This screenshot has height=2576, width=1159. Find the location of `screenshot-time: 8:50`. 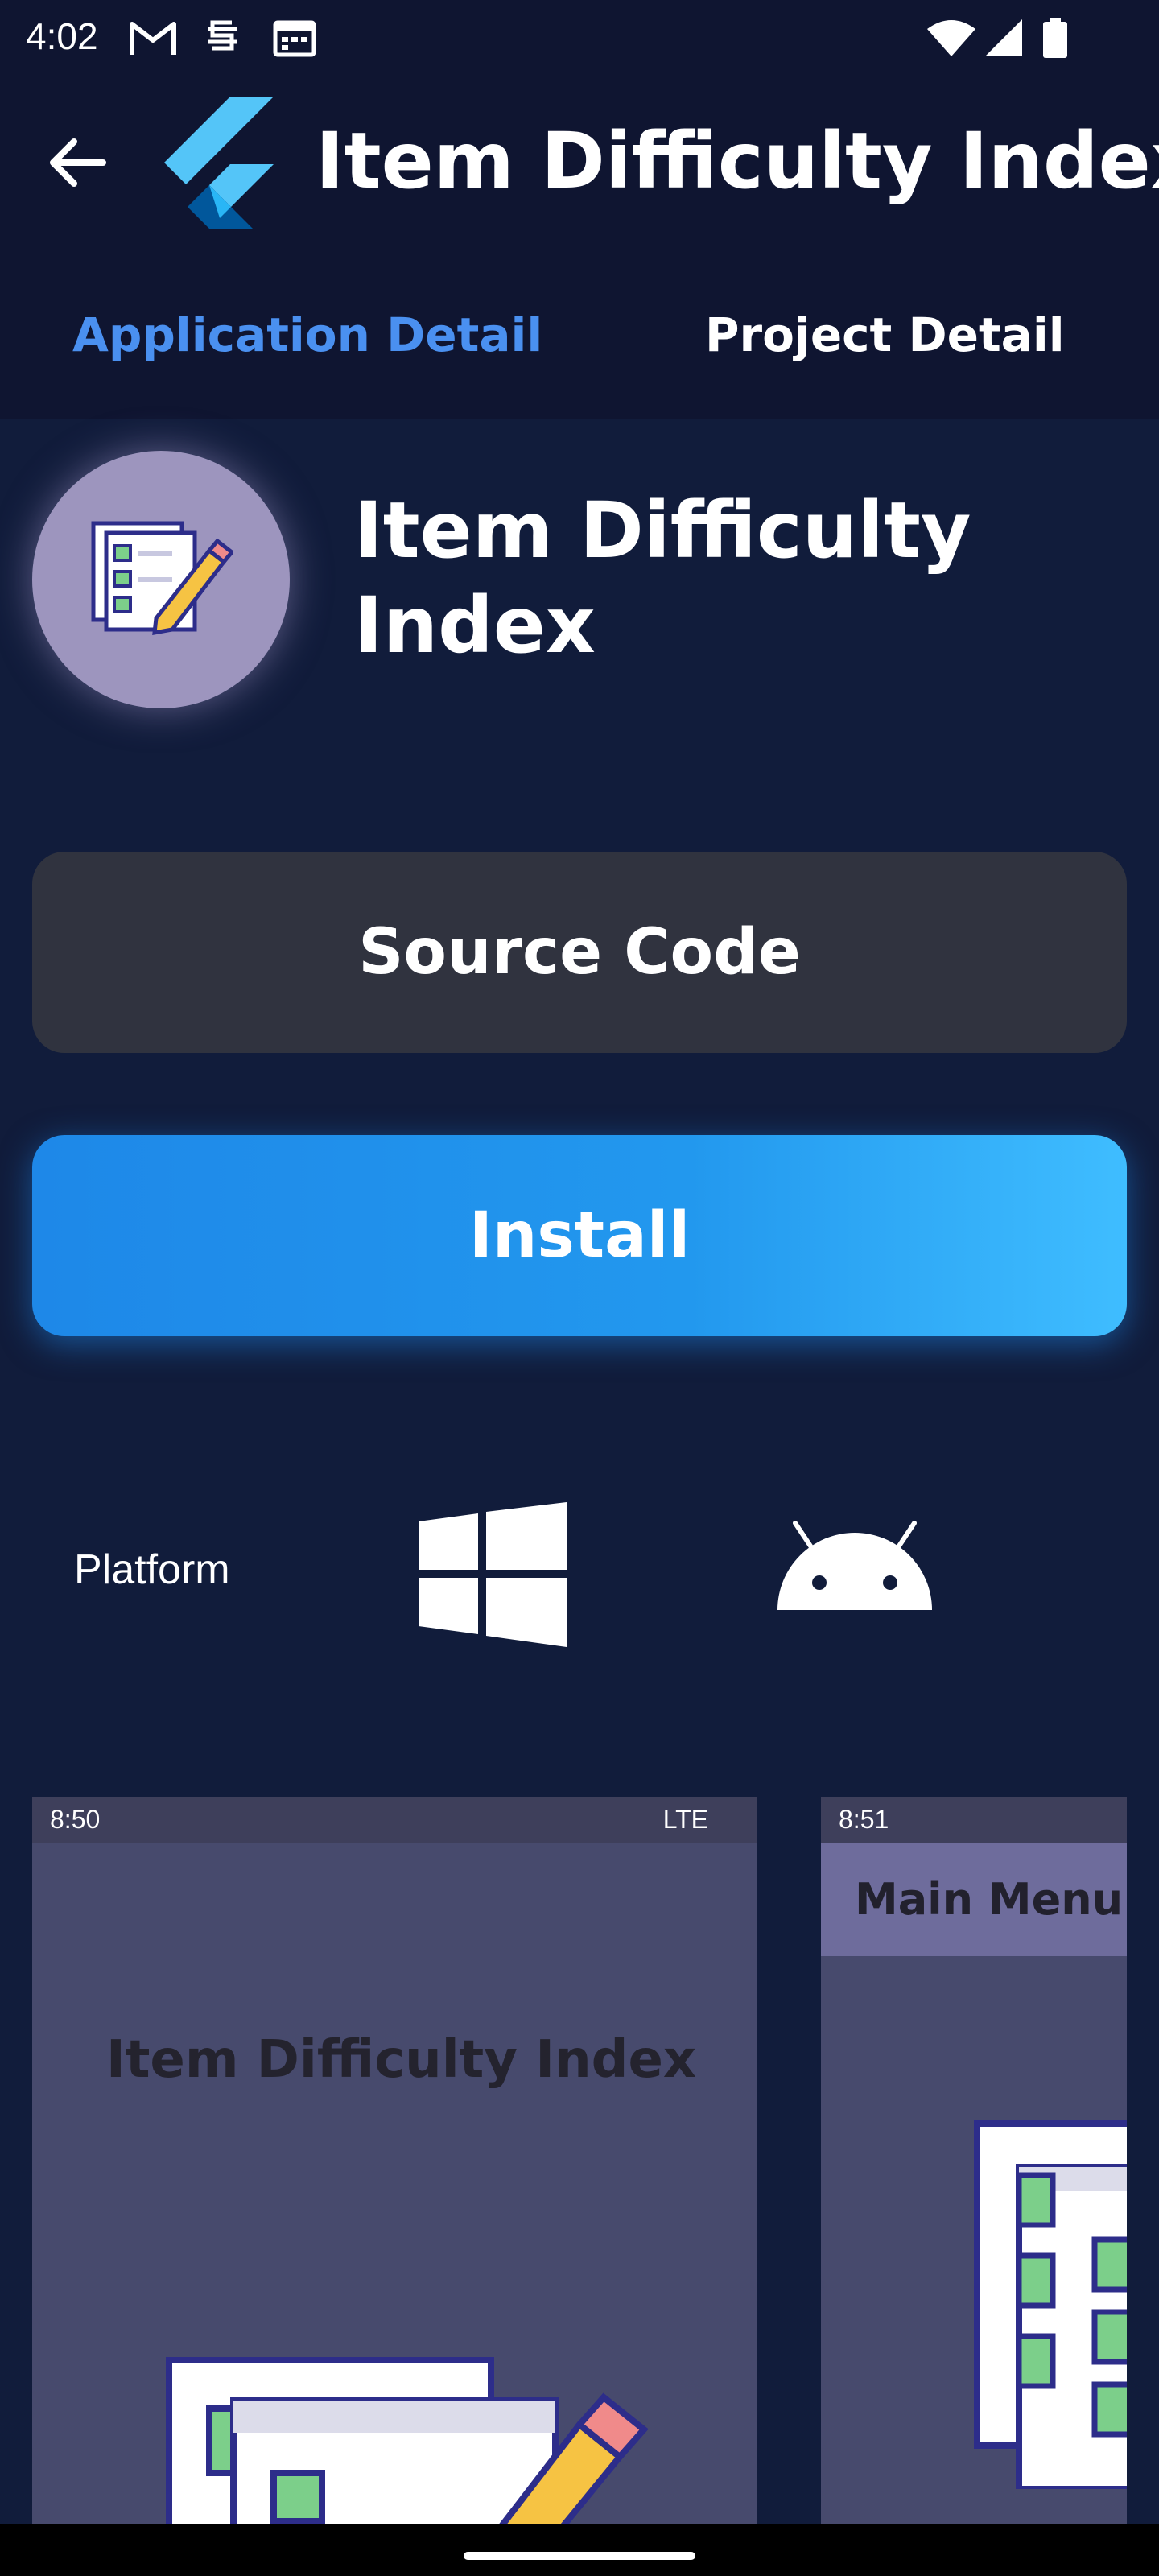

screenshot-time: 8:50 is located at coordinates (75, 1819).